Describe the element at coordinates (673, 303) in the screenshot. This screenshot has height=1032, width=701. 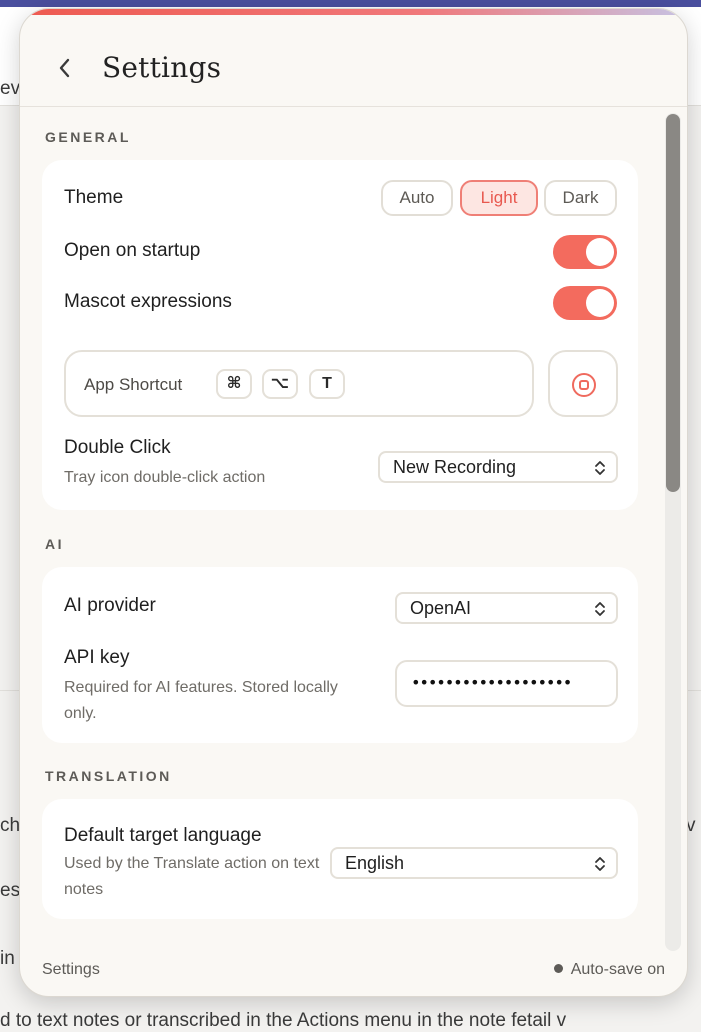
I see `scrollbar-thumb` at that location.